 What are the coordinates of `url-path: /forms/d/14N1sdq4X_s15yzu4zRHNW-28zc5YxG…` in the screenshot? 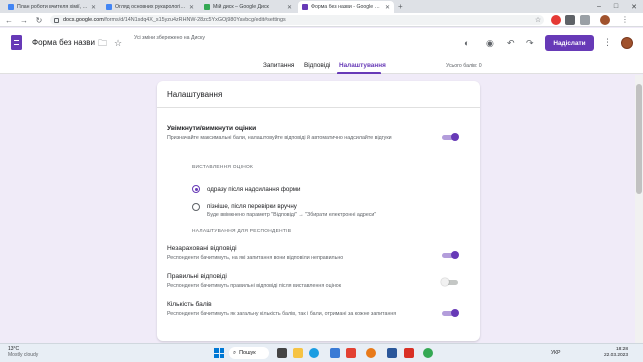 It's located at (194, 20).